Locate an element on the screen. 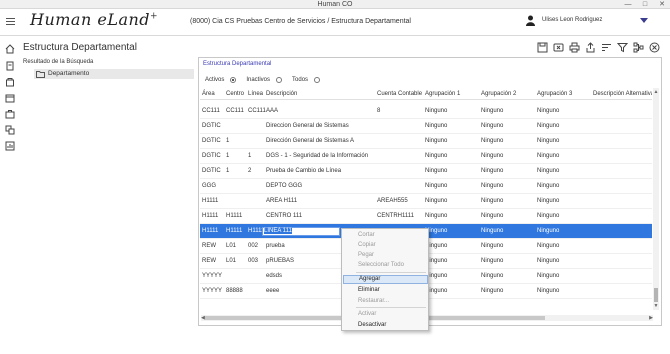  document-icon is located at coordinates (10, 66).